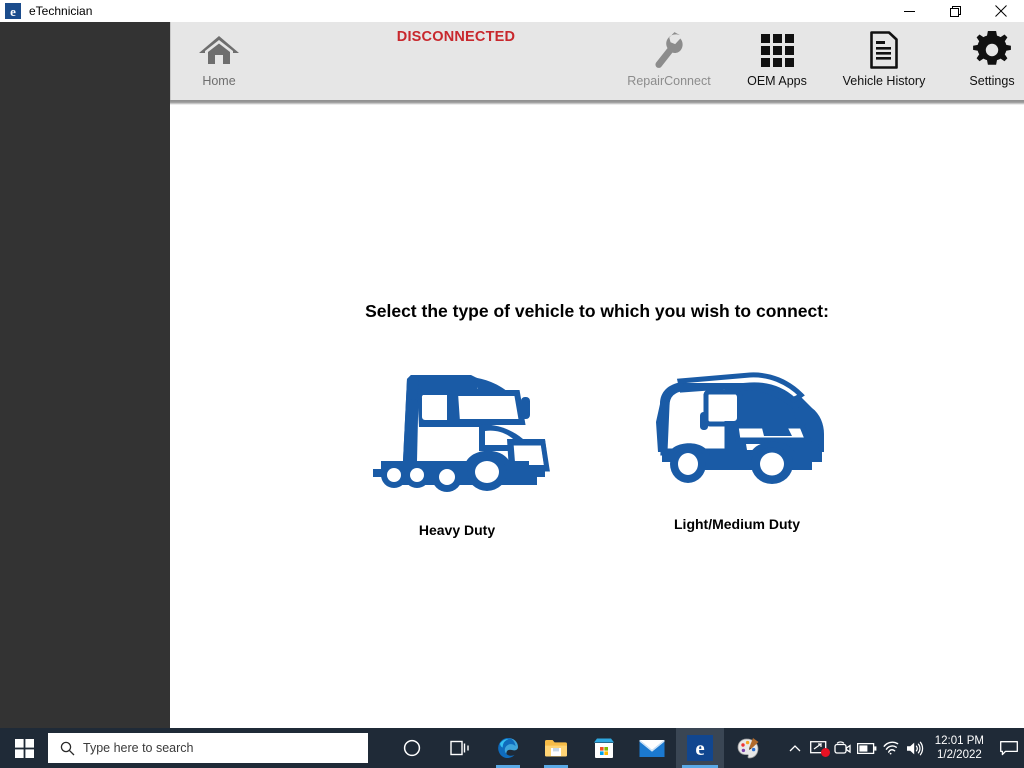 The width and height of the screenshot is (1024, 768). What do you see at coordinates (777, 50) in the screenshot?
I see `grid-apps-icon` at bounding box center [777, 50].